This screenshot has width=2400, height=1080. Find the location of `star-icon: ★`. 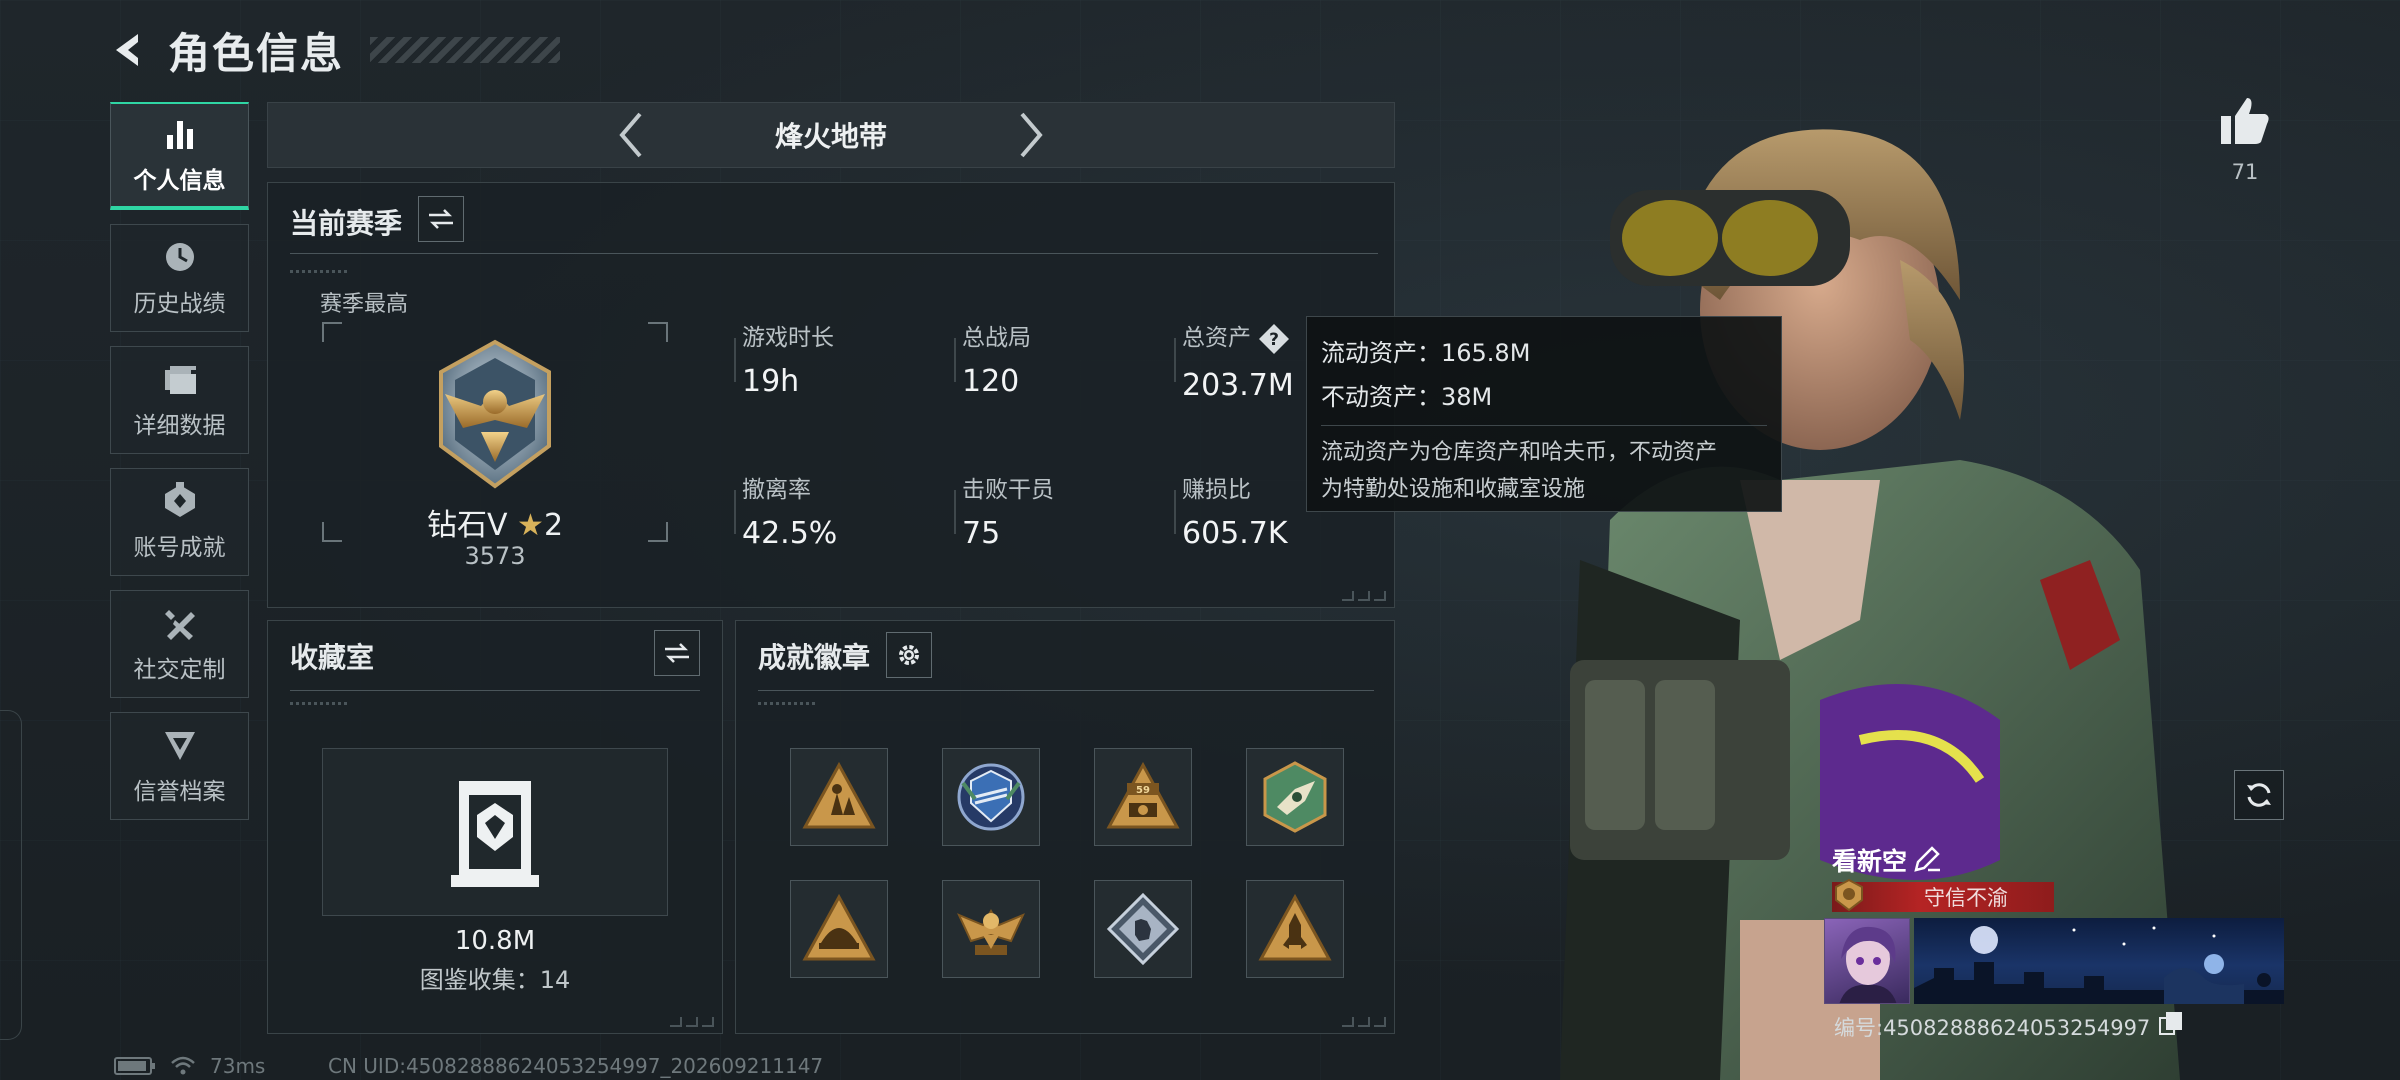

star-icon: ★ is located at coordinates (530, 525).